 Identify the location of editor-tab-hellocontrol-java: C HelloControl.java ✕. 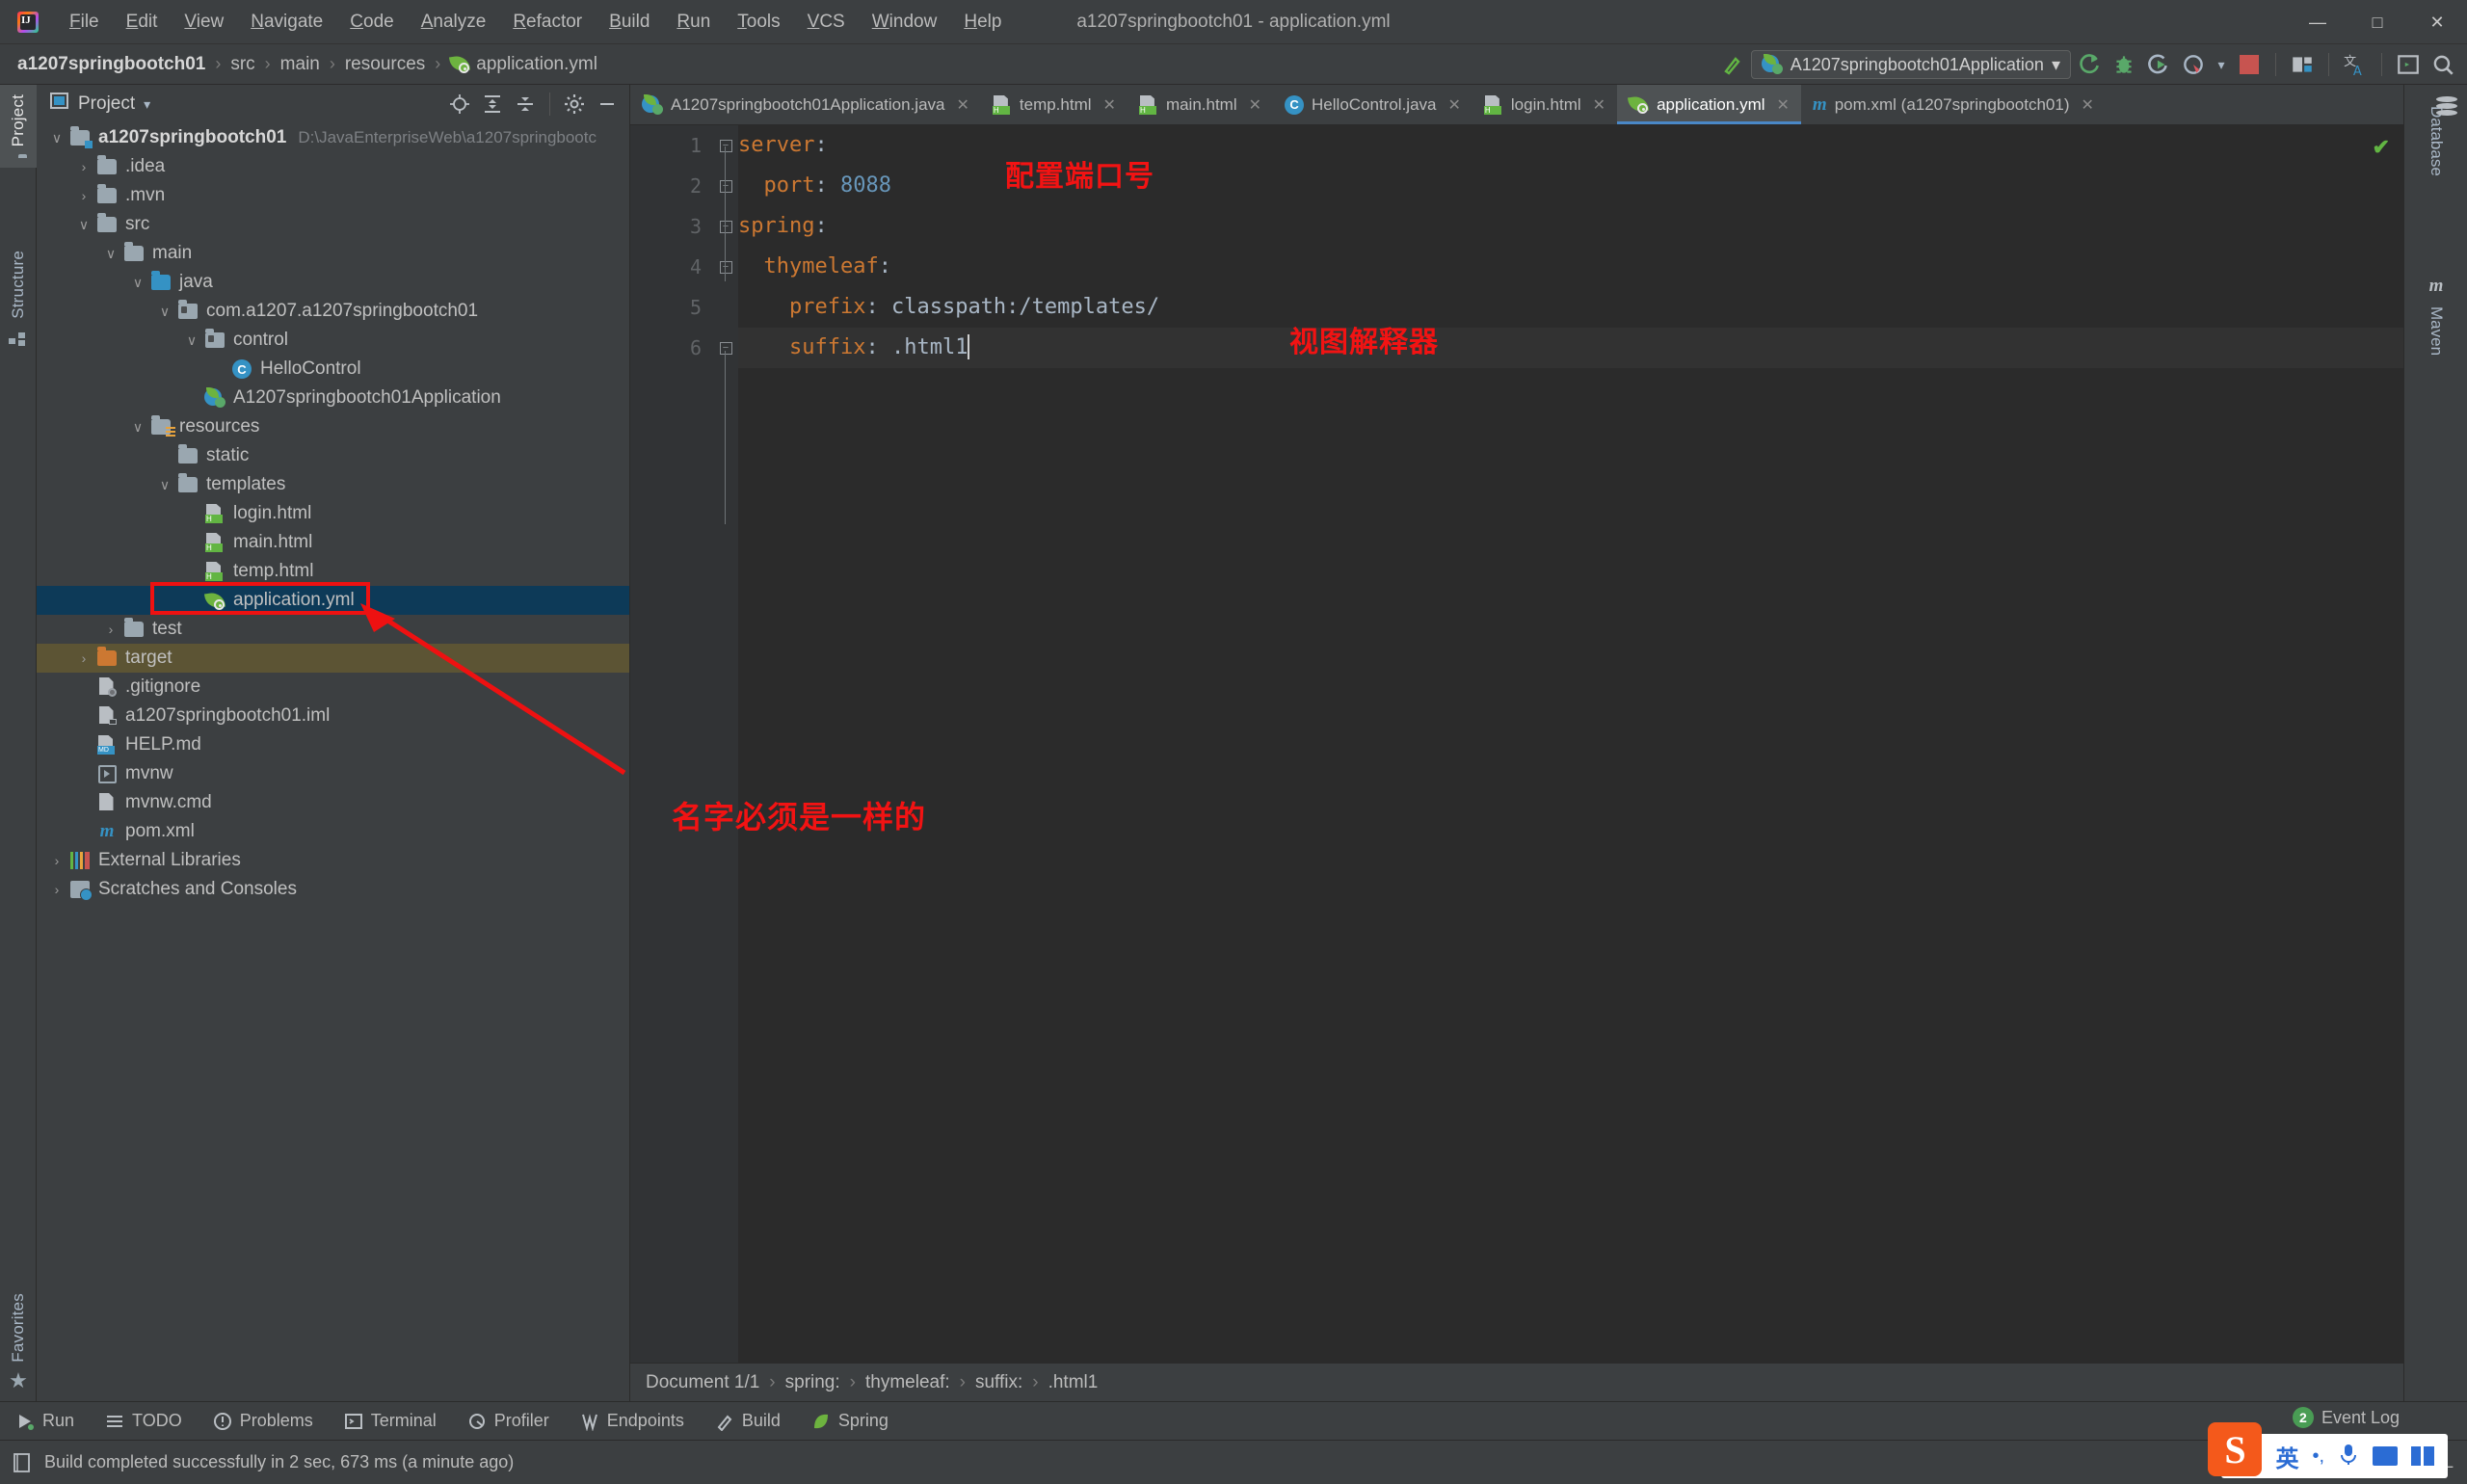
(1372, 104).